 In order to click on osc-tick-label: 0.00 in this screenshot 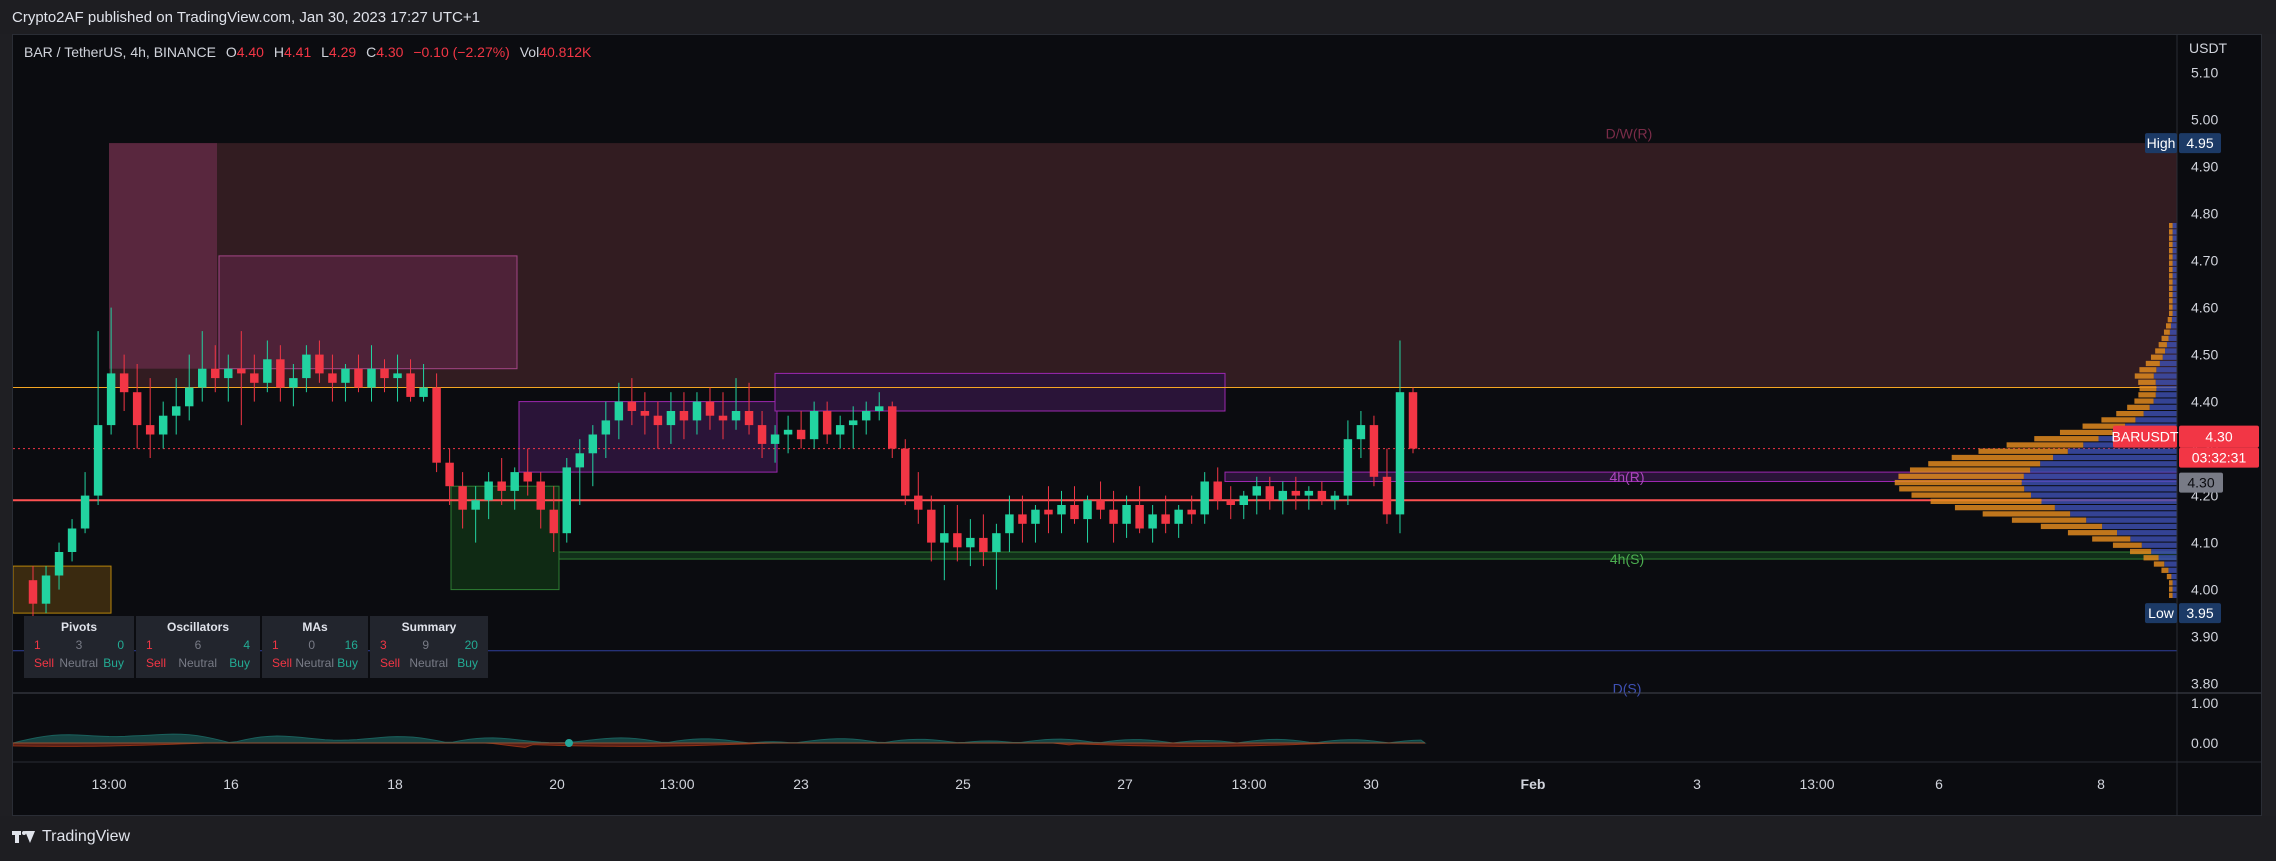, I will do `click(2204, 743)`.